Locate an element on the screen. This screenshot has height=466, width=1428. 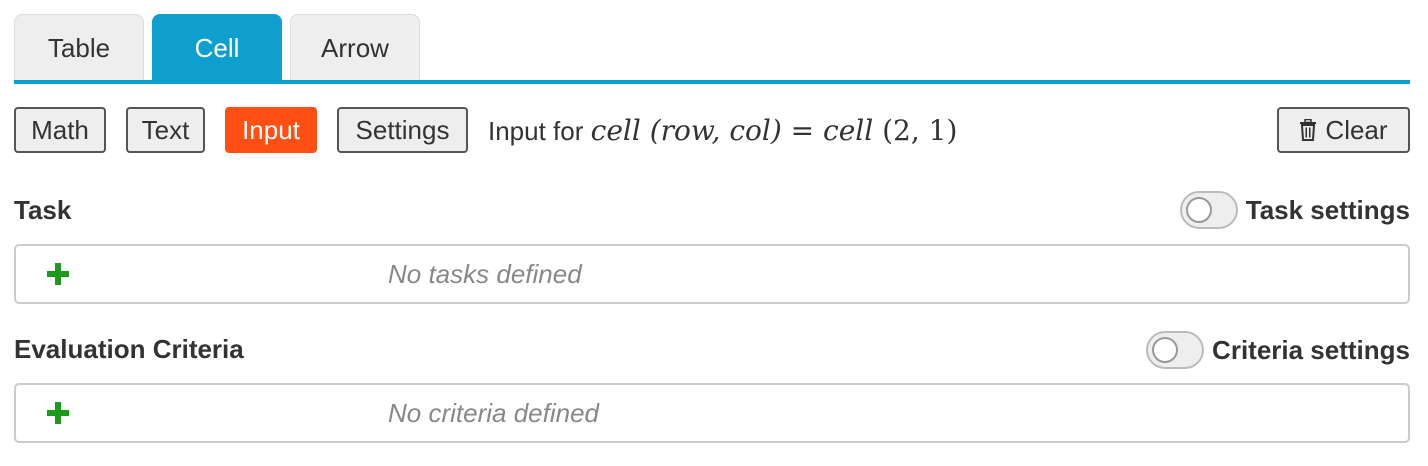
criteria-settings-toggle is located at coordinates (1175, 350).